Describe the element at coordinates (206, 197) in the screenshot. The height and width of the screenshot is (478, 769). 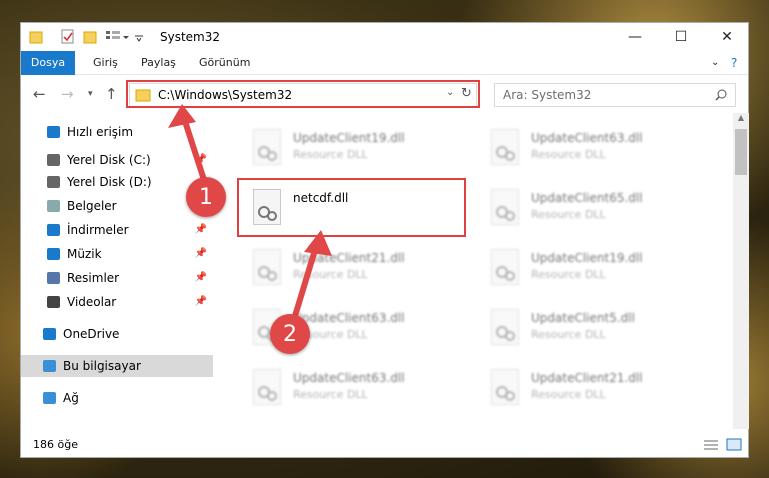
I see `callout-step-1: 1` at that location.